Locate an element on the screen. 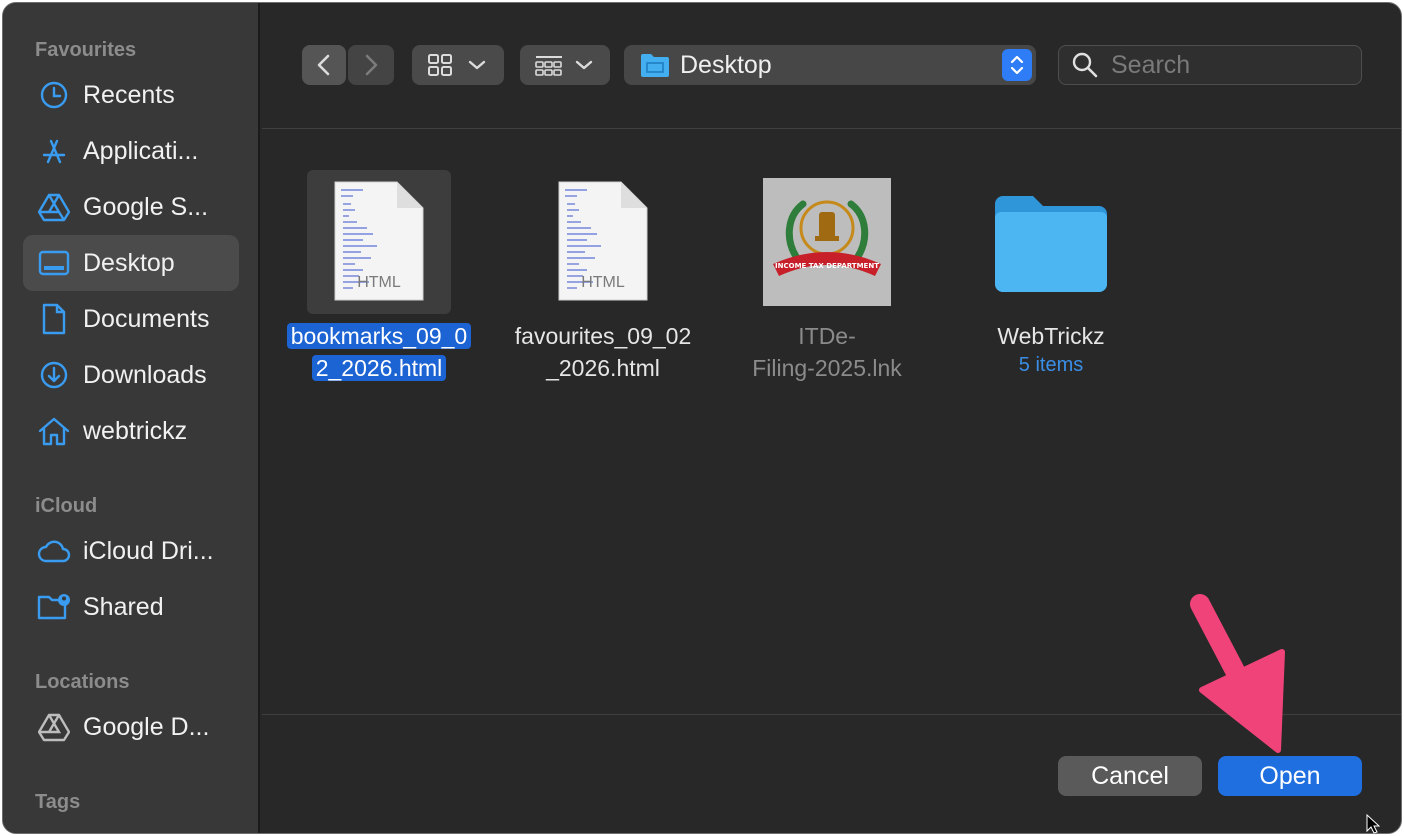 This screenshot has width=1404, height=836. file-name-line: 2_2026.html is located at coordinates (379, 368).